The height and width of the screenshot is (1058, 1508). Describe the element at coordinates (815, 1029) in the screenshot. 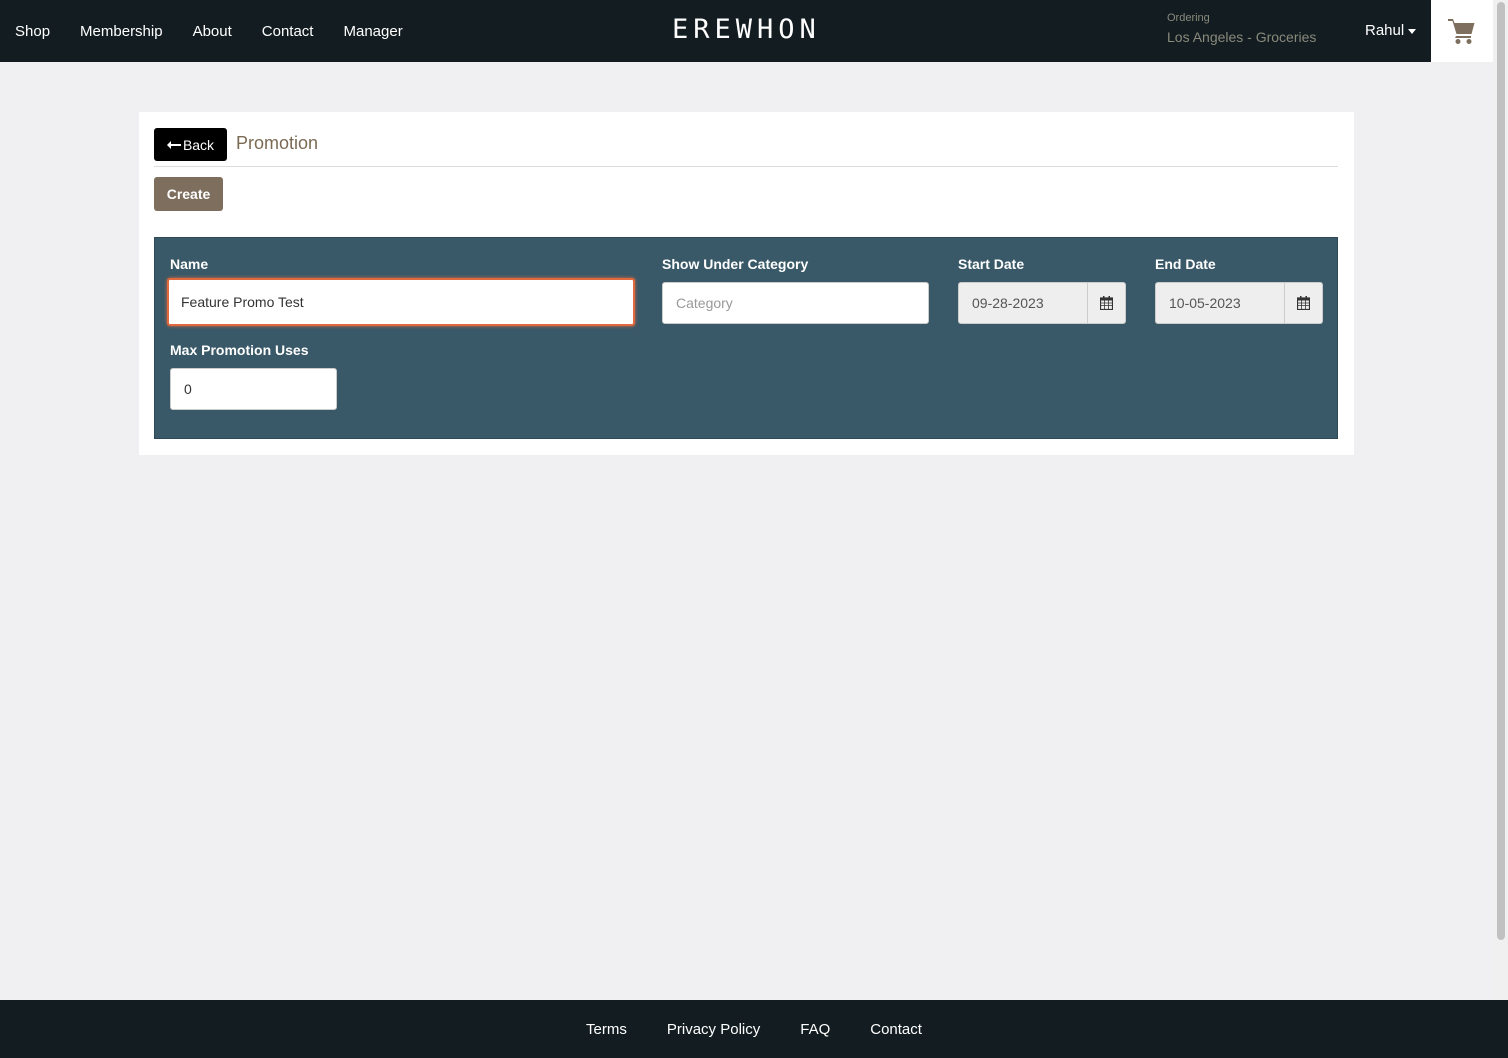

I see `footer-faq-link: FAQ` at that location.